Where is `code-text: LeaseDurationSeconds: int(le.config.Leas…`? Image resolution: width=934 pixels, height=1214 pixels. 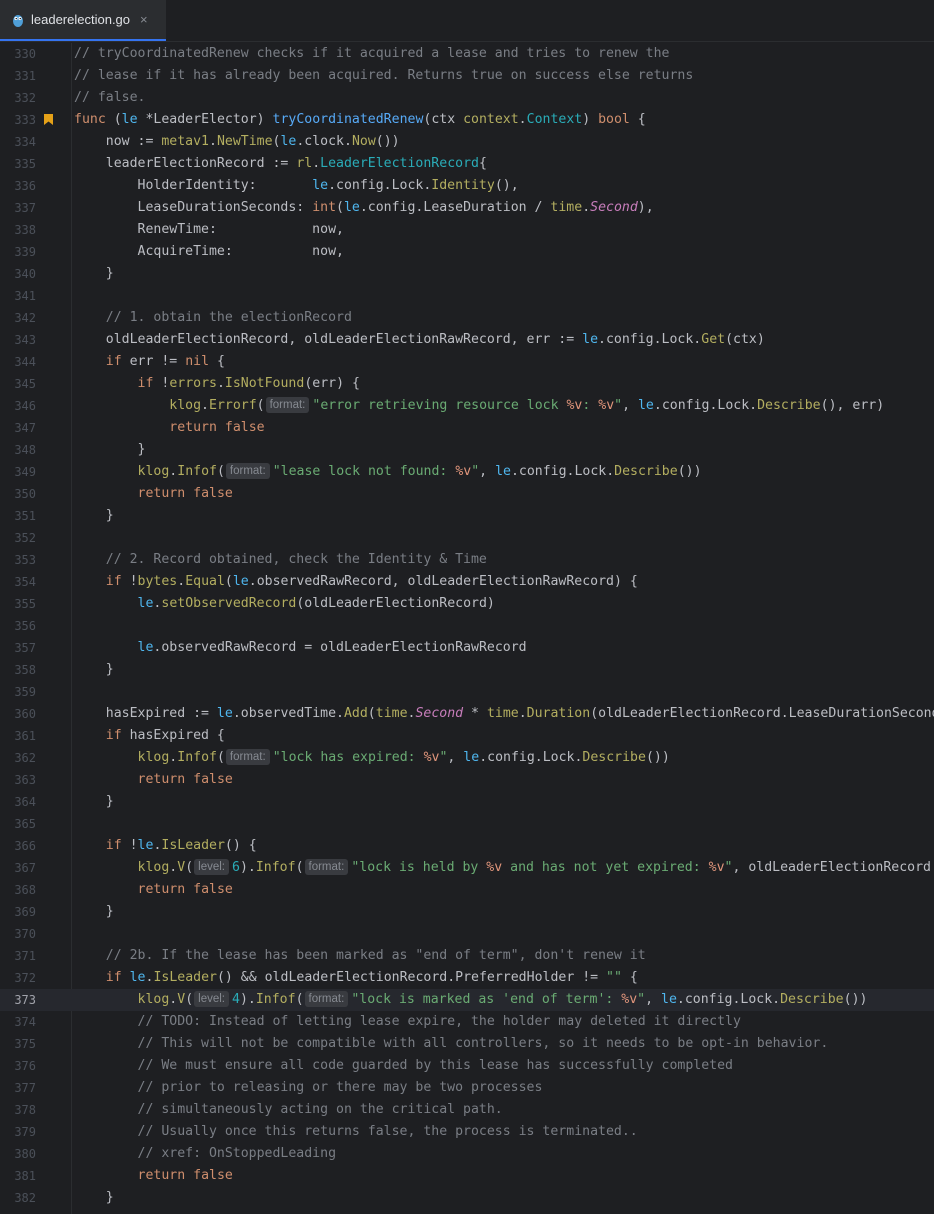
code-text: LeaseDurationSeconds: int(le.config.Leas… is located at coordinates (364, 207).